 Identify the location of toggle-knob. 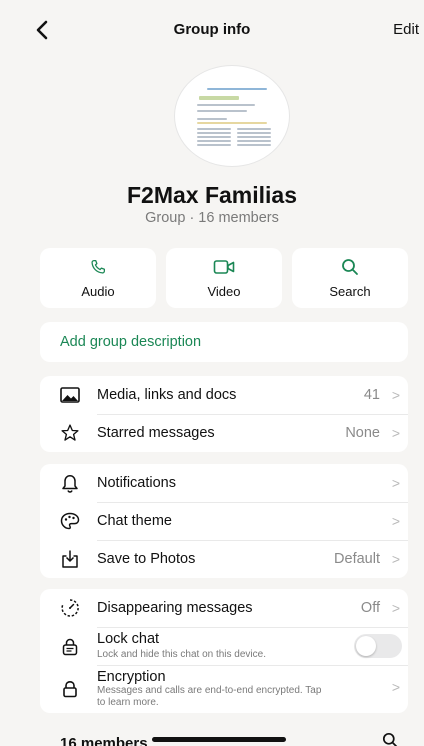
(366, 646).